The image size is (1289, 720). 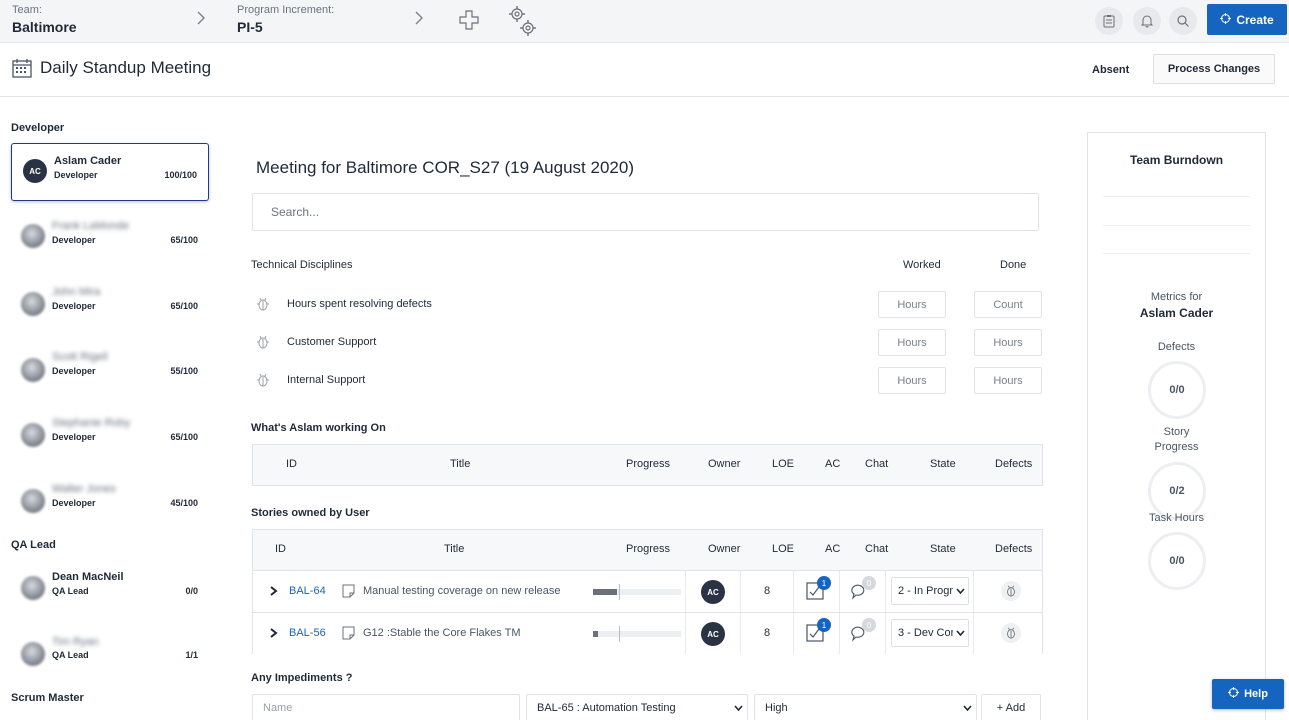 I want to click on state-select: 3 - Dev Complete, so click(x=930, y=633).